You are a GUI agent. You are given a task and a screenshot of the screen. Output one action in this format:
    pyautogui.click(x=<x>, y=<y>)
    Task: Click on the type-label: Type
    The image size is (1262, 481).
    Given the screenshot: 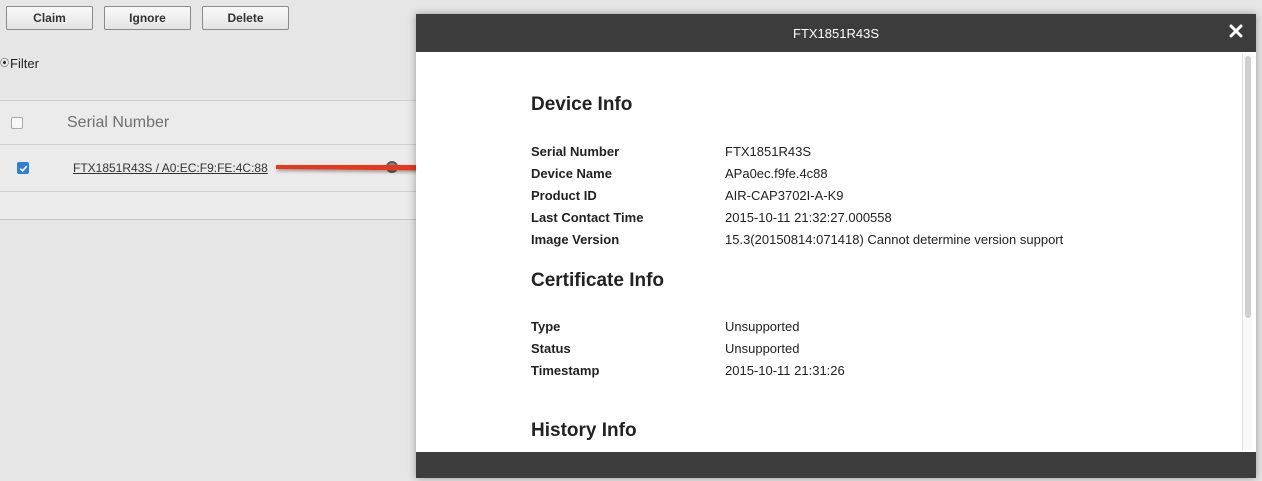 What is the action you would take?
    pyautogui.click(x=546, y=326)
    